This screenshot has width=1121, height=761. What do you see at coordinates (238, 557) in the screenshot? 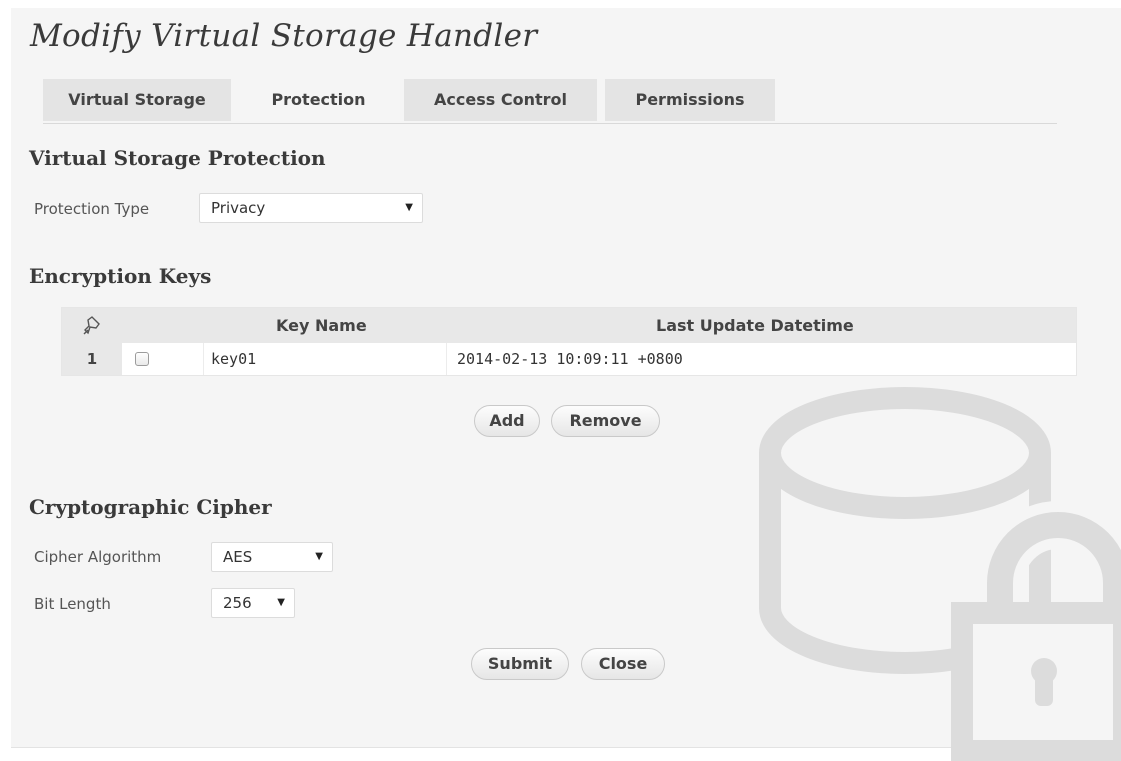
I see `cipher-algorithm-value: AES` at bounding box center [238, 557].